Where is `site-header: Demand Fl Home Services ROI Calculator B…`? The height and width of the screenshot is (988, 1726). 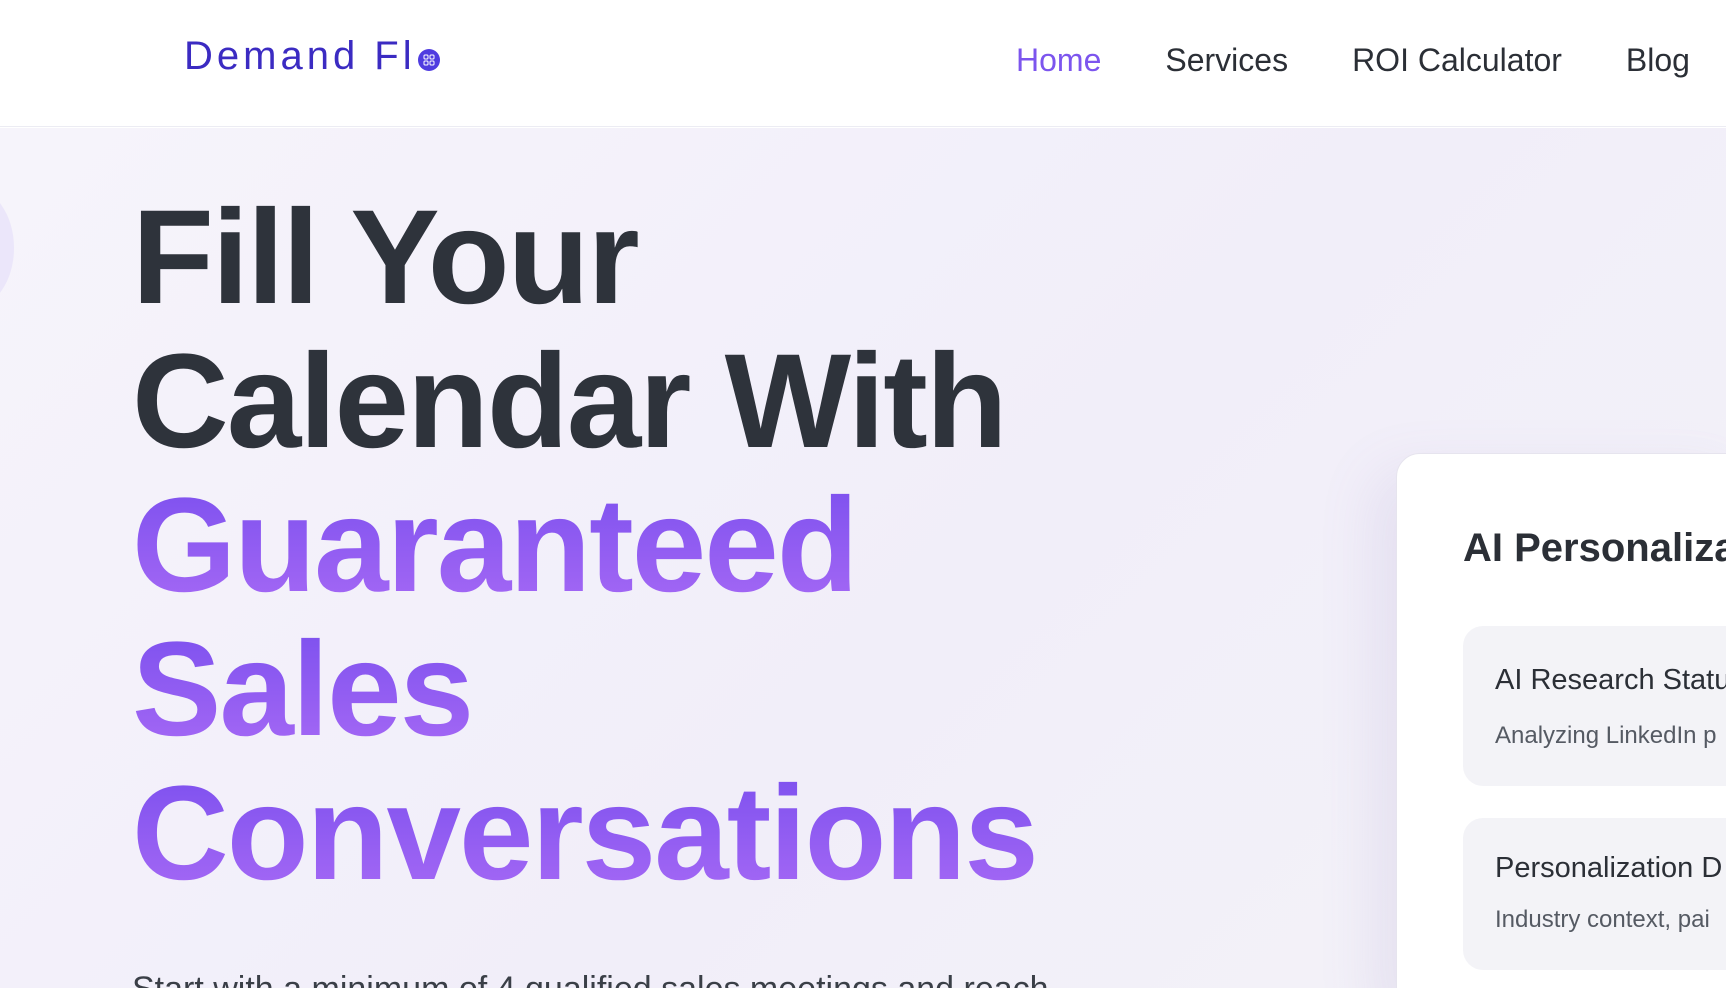
site-header: Demand Fl Home Services ROI Calculator B… is located at coordinates (863, 63).